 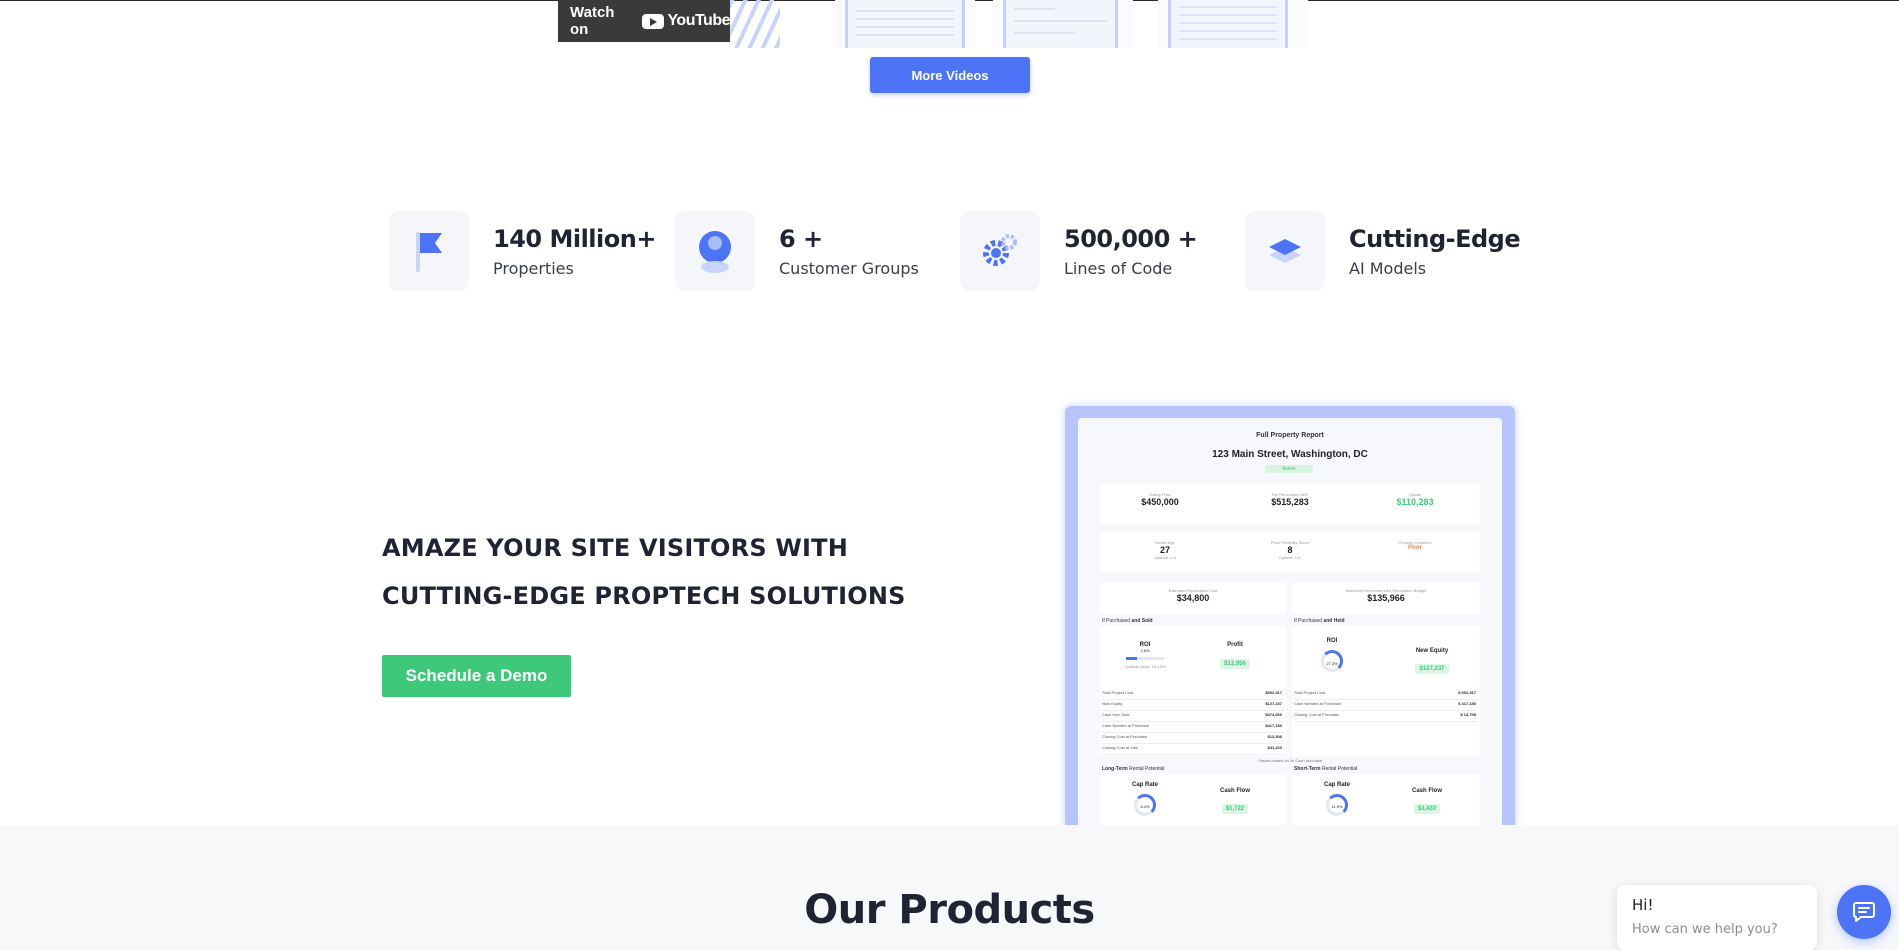 I want to click on video-thumbnail-stripes, so click(x=755, y=24).